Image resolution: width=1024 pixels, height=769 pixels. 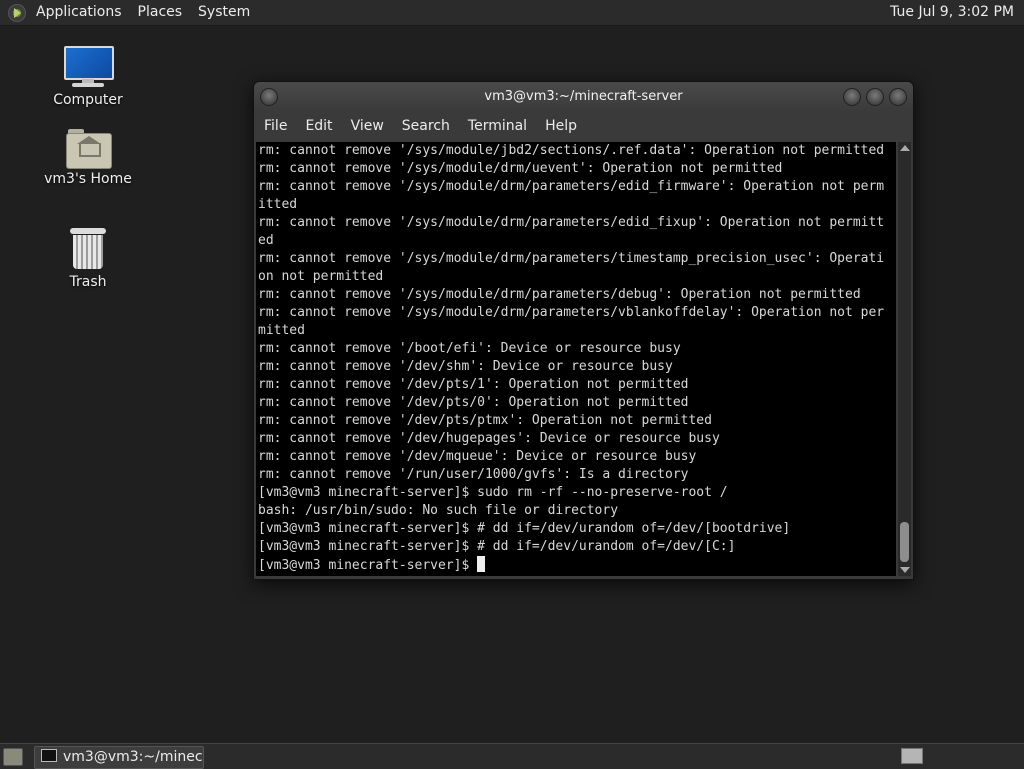 What do you see at coordinates (88, 100) in the screenshot?
I see `desktop-icon-label: Computer` at bounding box center [88, 100].